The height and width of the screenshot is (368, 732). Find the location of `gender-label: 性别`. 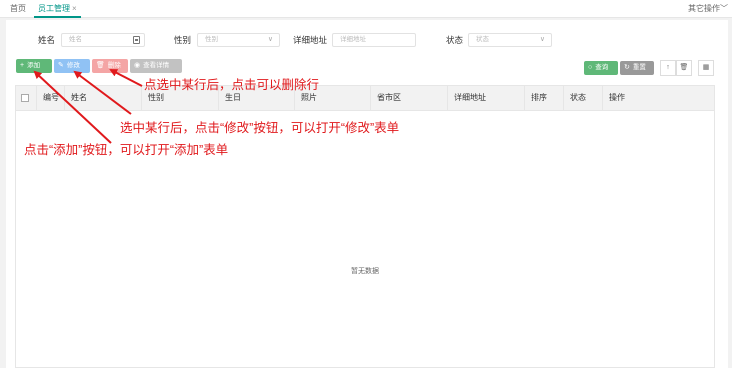

gender-label: 性别 is located at coordinates (183, 40).